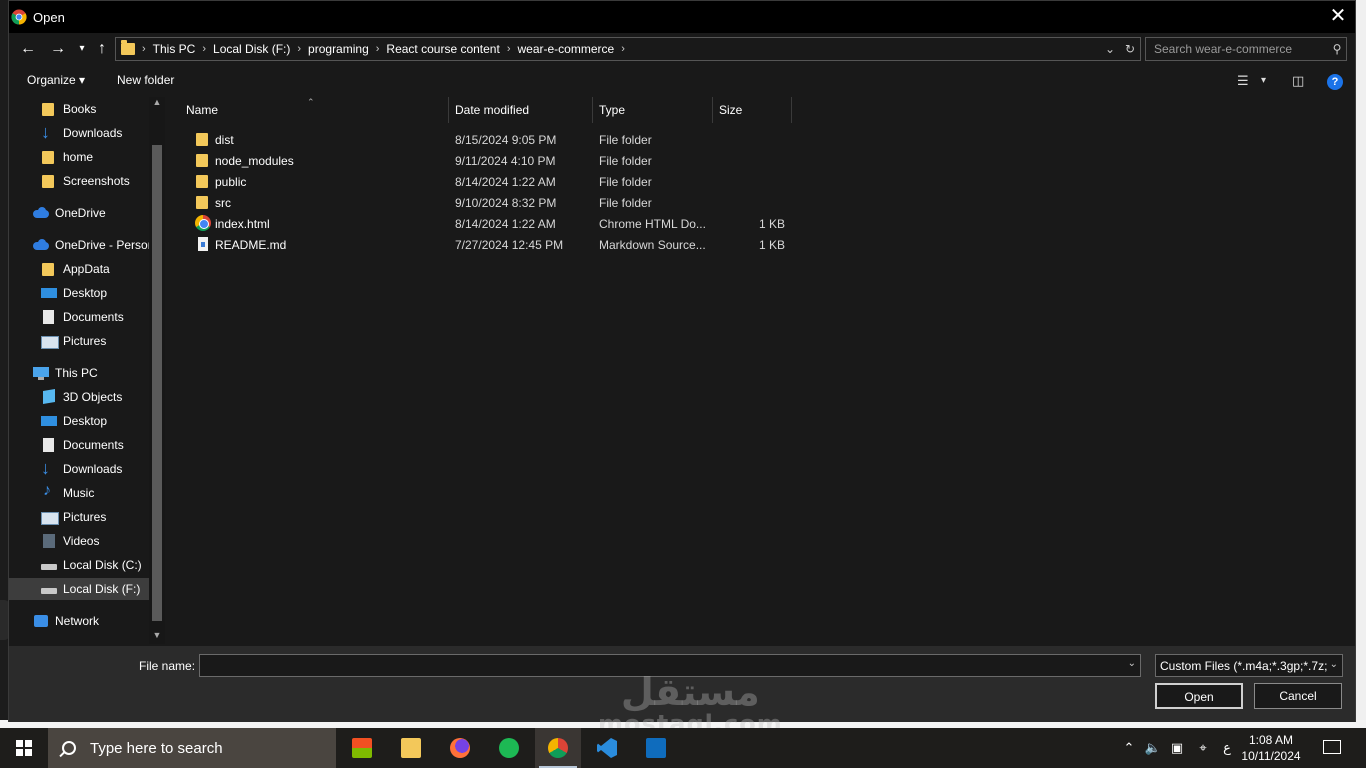 This screenshot has height=768, width=1366. What do you see at coordinates (79, 589) in the screenshot?
I see `sidebar-item-local-disk-f: Local Disk (F:)` at bounding box center [79, 589].